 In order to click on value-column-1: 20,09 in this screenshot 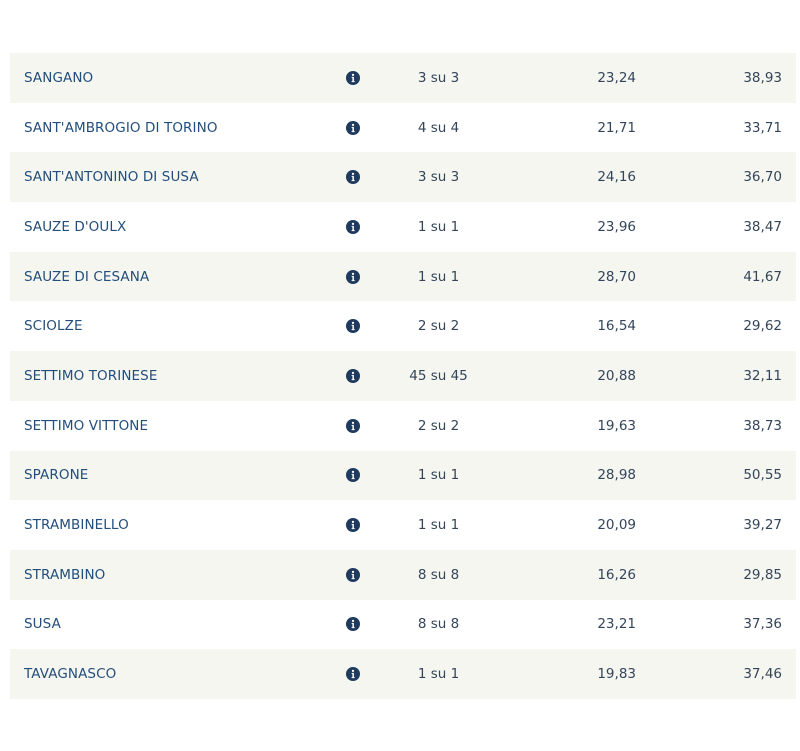, I will do `click(616, 525)`.